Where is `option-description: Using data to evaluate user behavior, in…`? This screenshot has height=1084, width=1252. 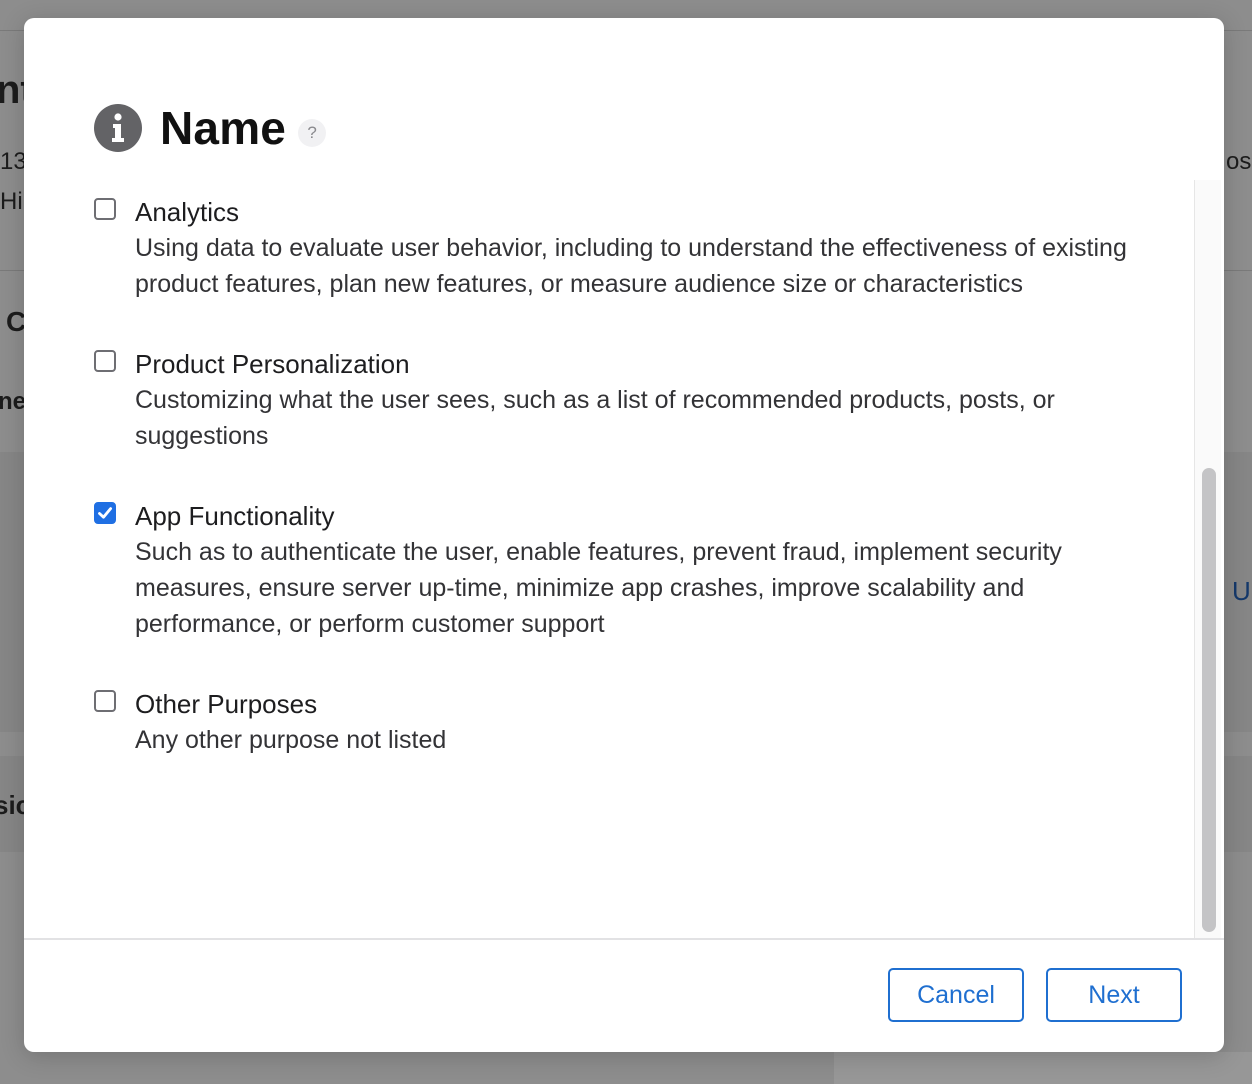
option-description: Using data to evaluate user behavior, in… is located at coordinates (631, 266).